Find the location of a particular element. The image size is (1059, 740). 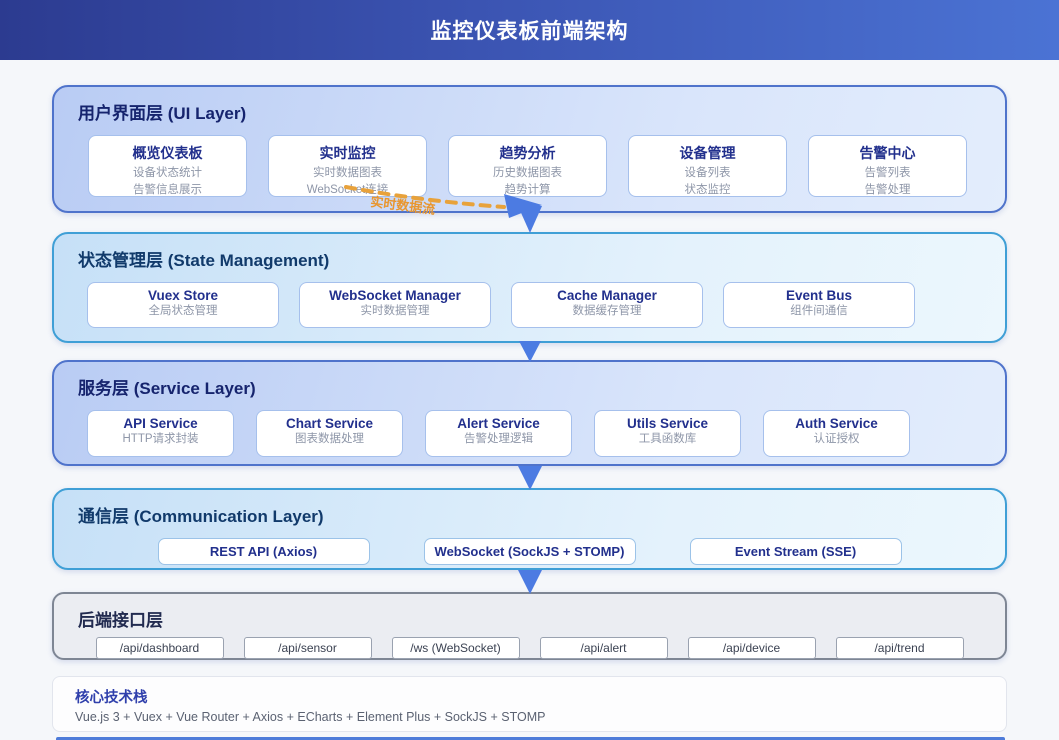

card-backend-api: /api/sensor is located at coordinates (307, 648).